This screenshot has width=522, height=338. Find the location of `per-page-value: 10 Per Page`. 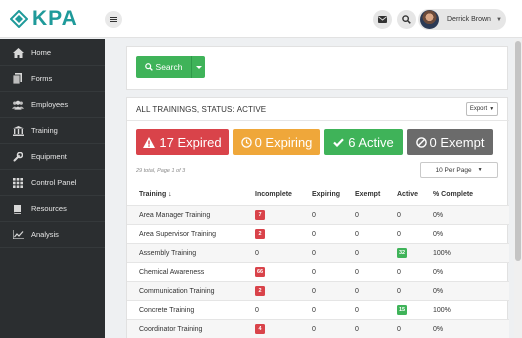

per-page-value: 10 Per Page is located at coordinates (453, 170).